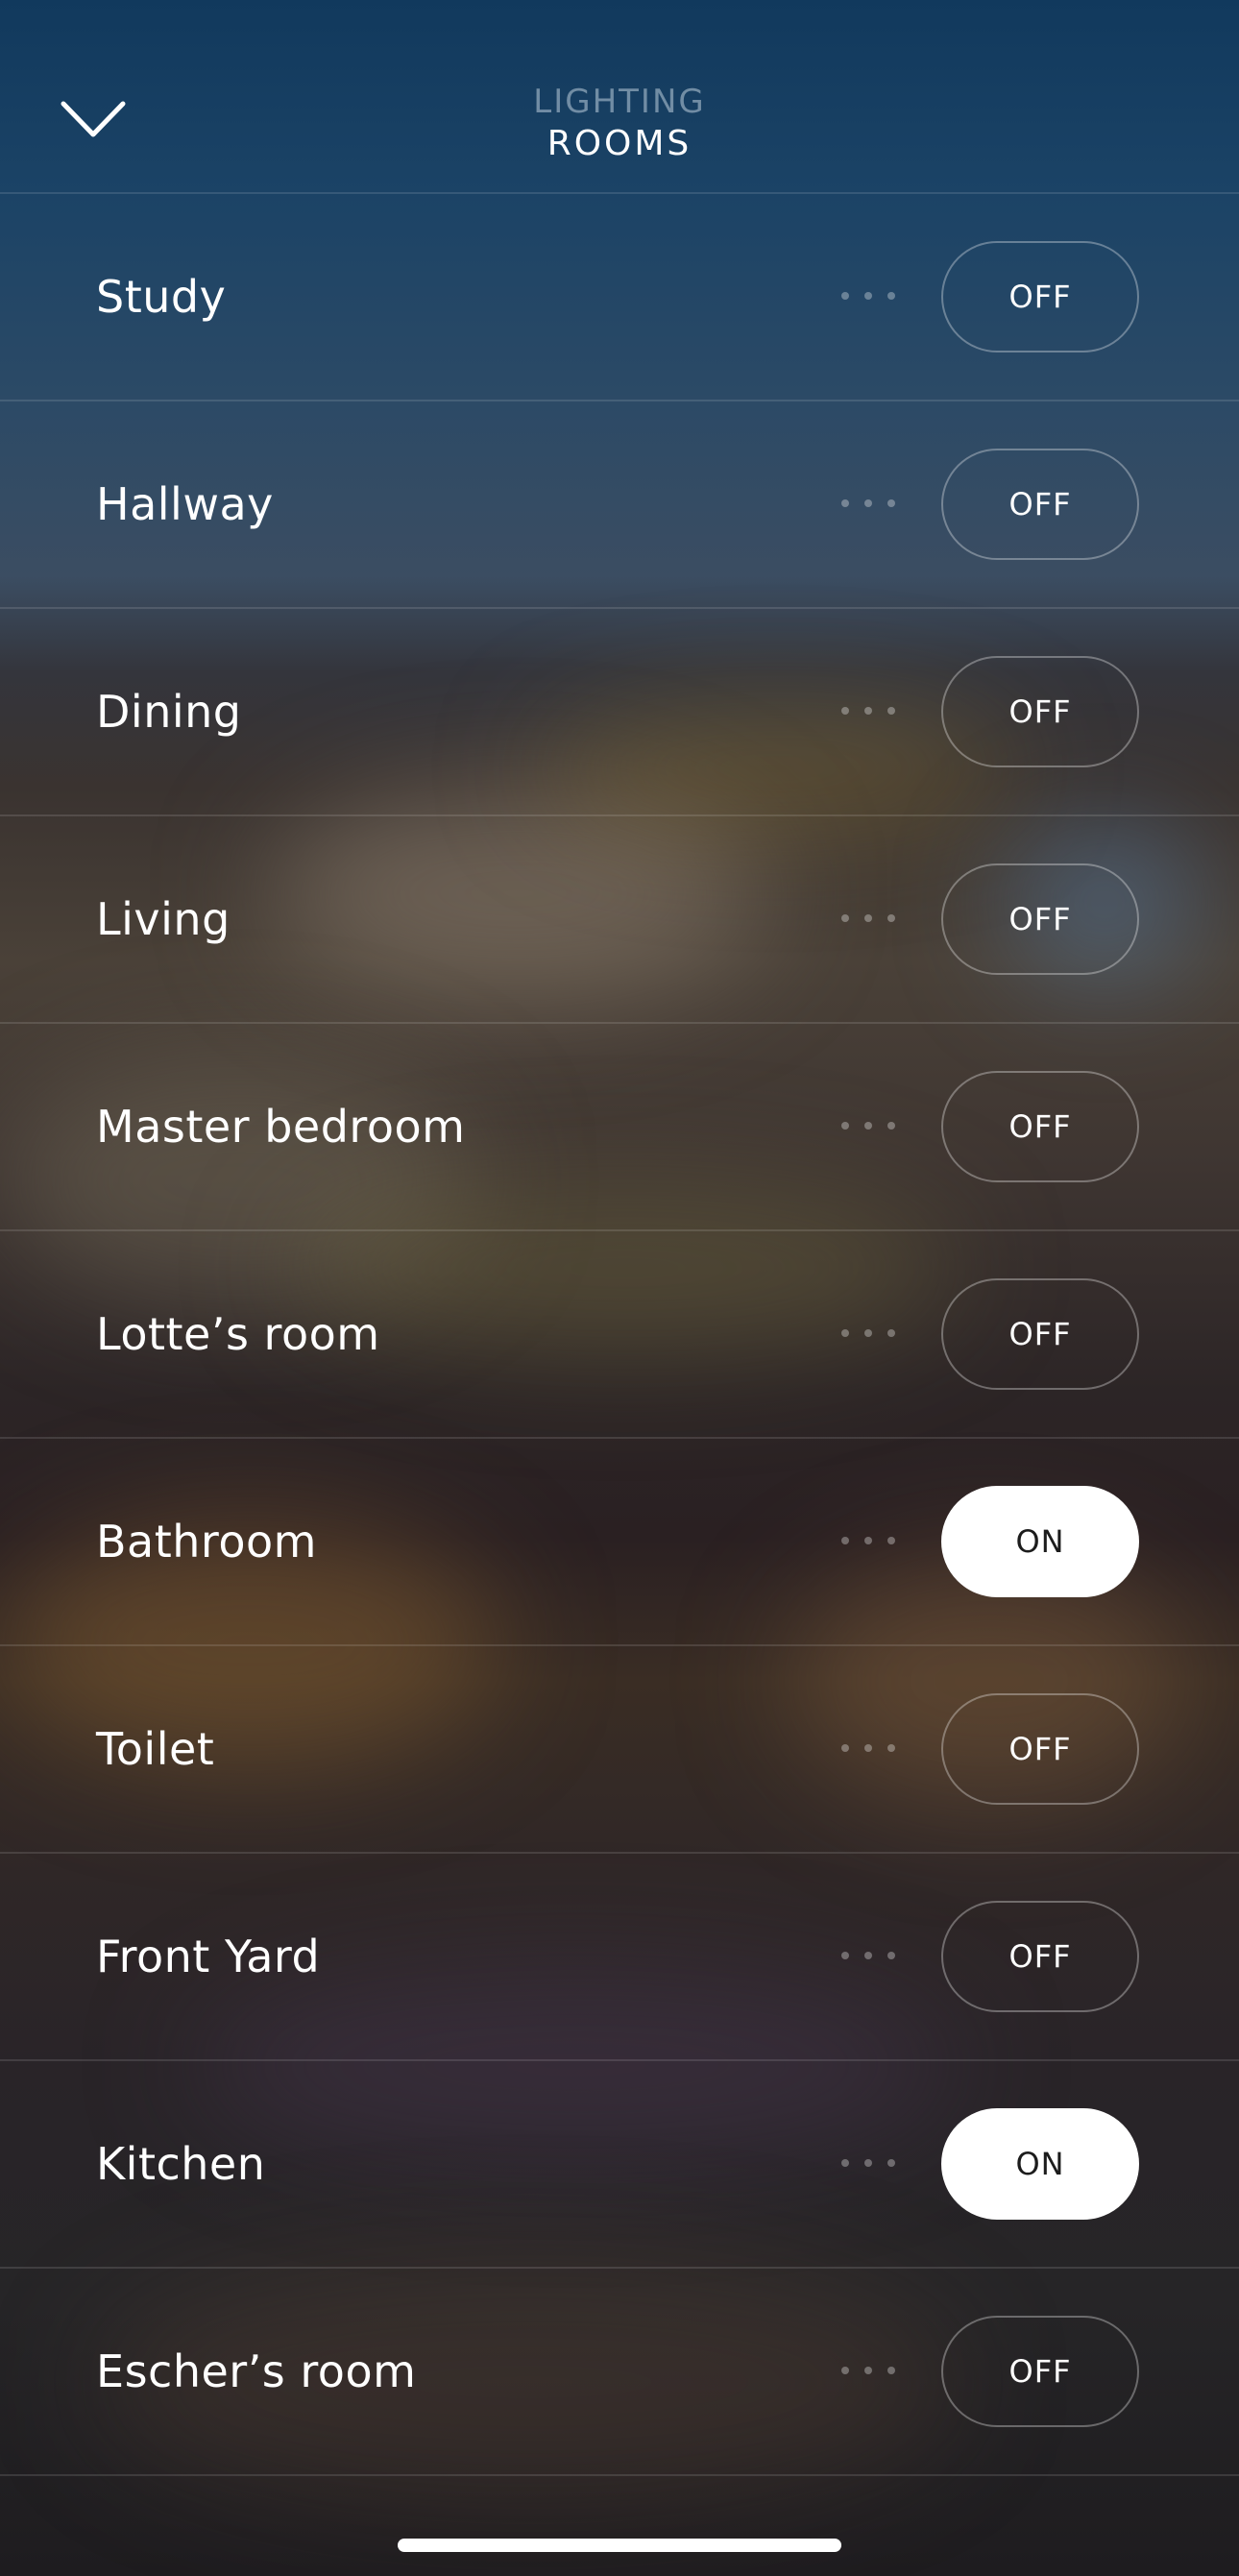 The height and width of the screenshot is (2576, 1239). What do you see at coordinates (619, 920) in the screenshot?
I see `room-row: Living OFF` at bounding box center [619, 920].